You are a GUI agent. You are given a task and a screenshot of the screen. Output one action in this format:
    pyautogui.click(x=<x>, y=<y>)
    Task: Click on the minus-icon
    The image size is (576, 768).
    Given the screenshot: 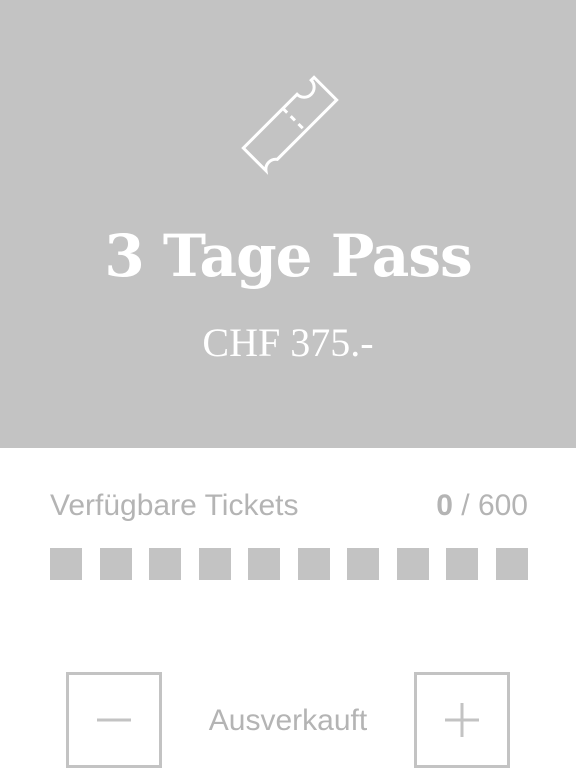 What is the action you would take?
    pyautogui.click(x=114, y=720)
    